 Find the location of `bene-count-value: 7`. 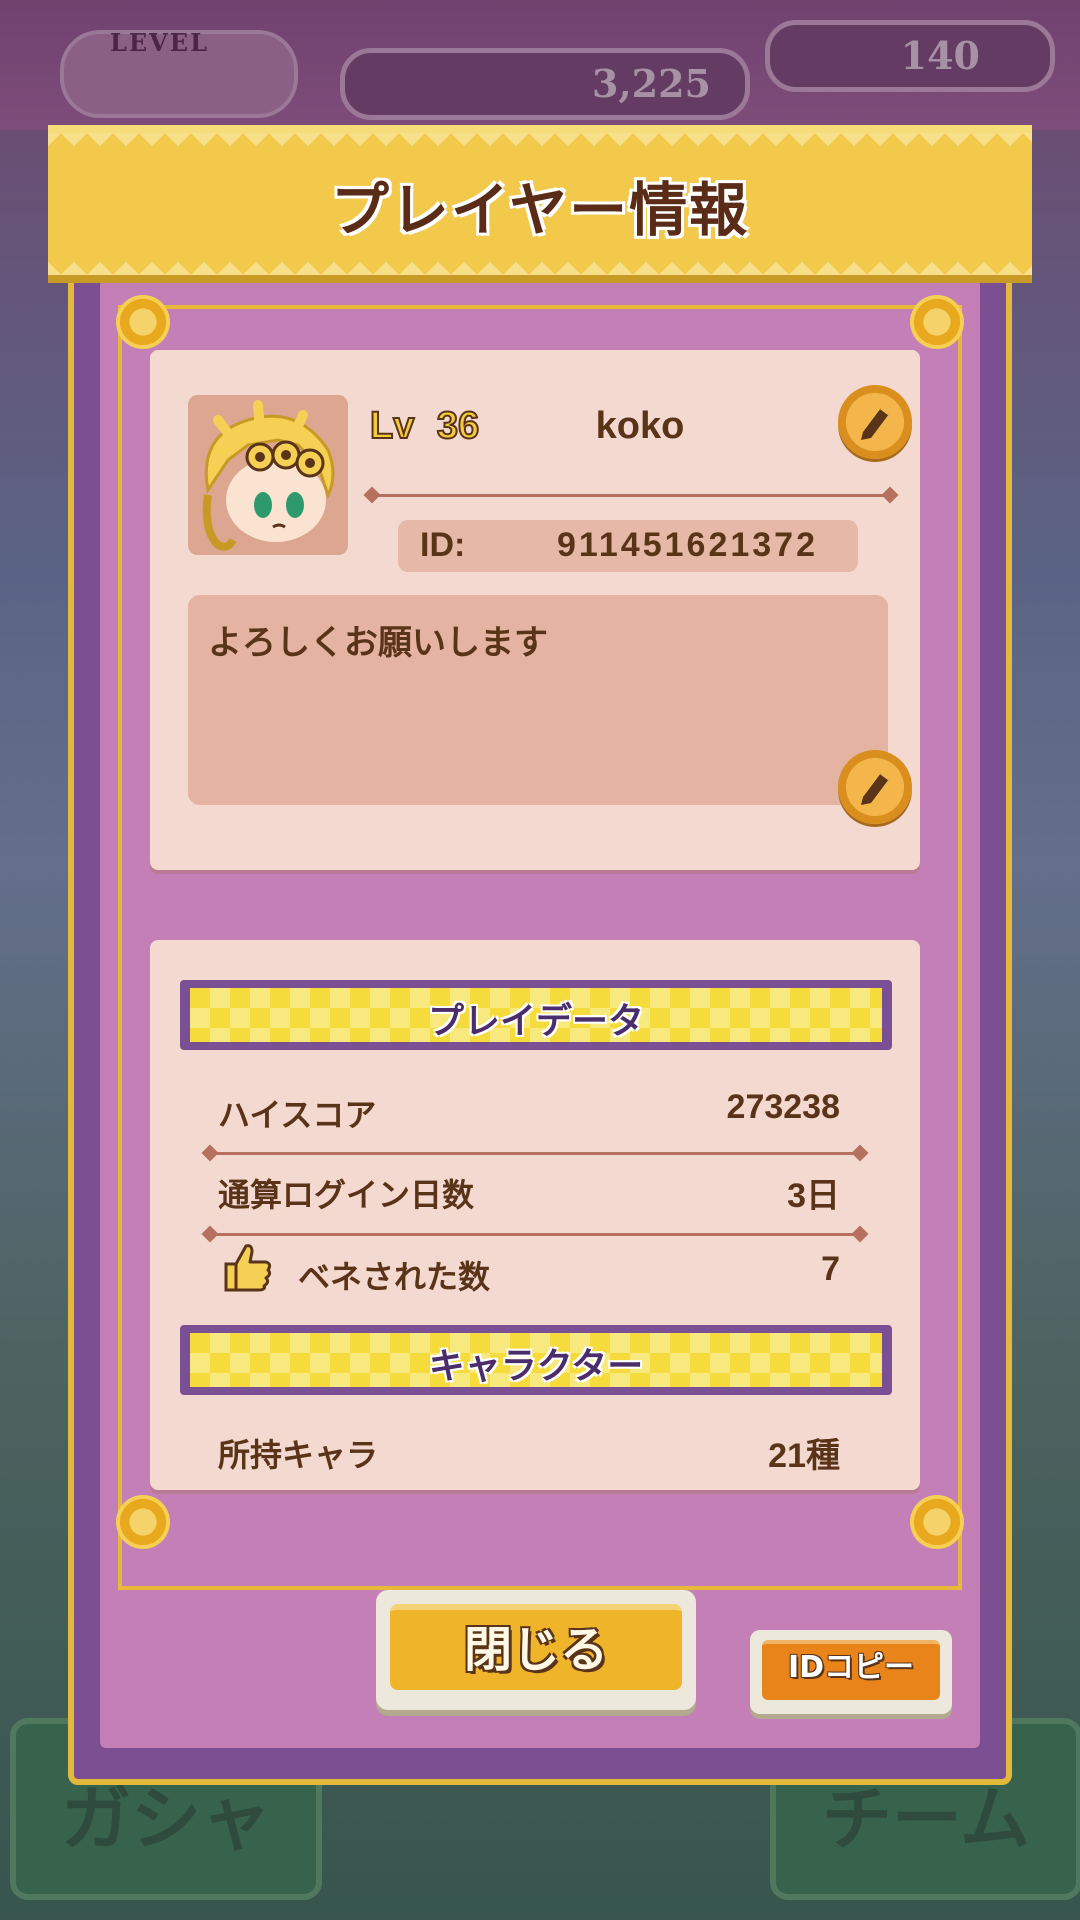

bene-count-value: 7 is located at coordinates (830, 1269).